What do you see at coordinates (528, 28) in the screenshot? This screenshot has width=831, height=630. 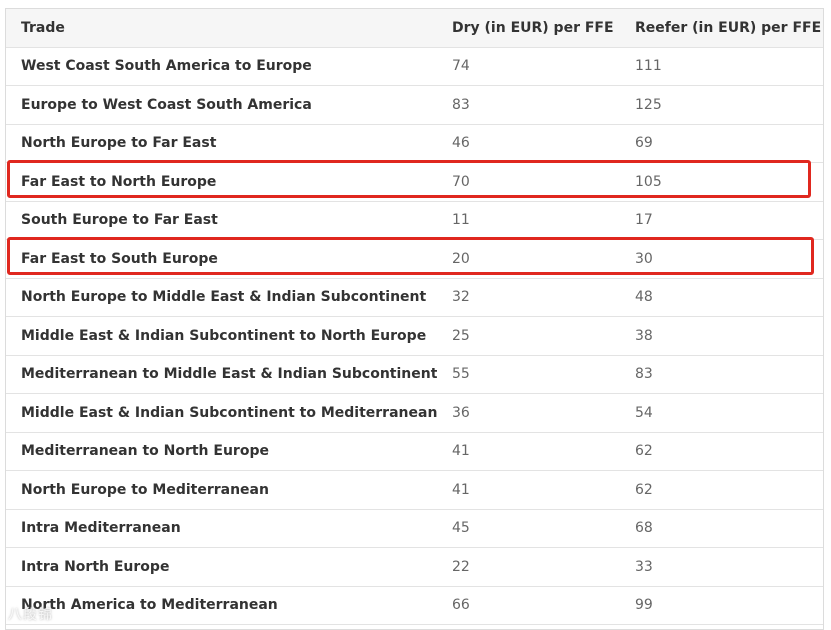 I see `header-dry: Dry (in EUR) per FFE` at bounding box center [528, 28].